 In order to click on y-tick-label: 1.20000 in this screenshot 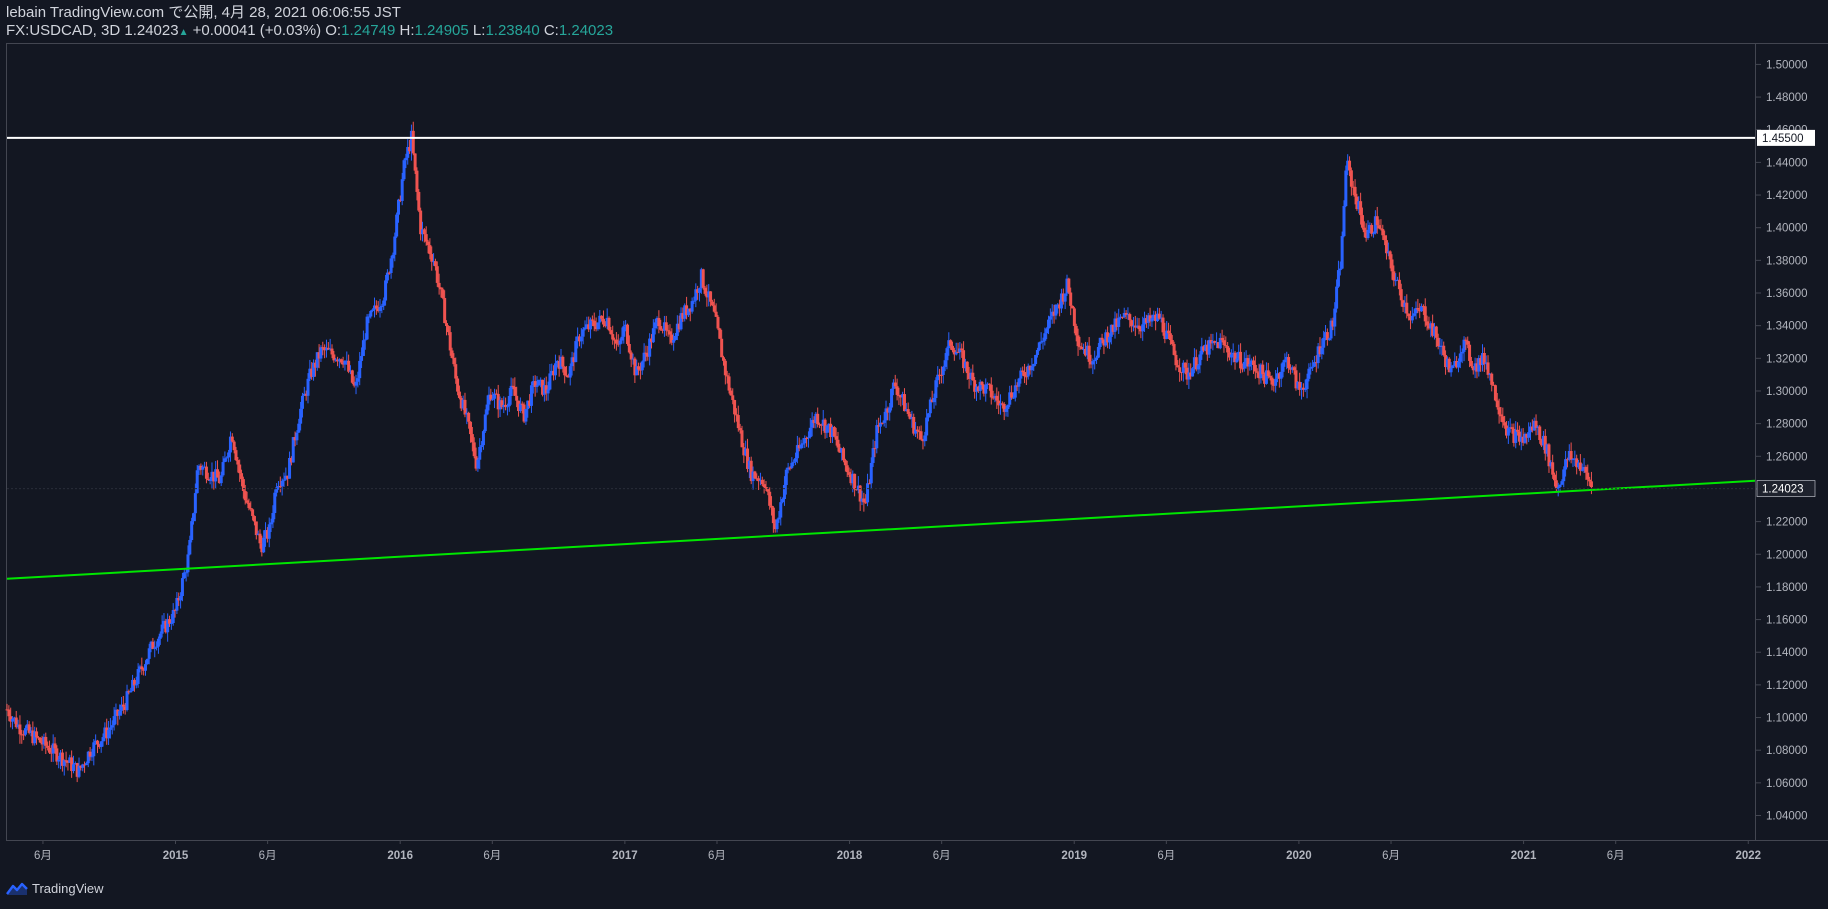, I will do `click(1787, 555)`.